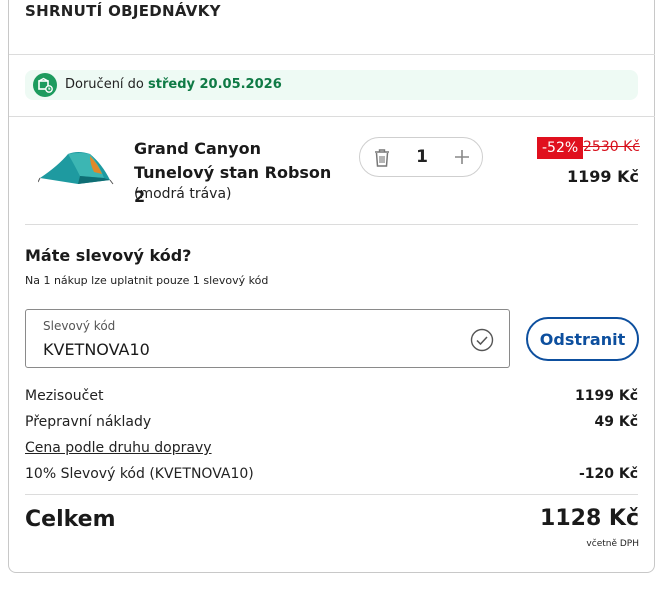 The height and width of the screenshot is (603, 667). Describe the element at coordinates (76, 165) in the screenshot. I see `product-image` at that location.